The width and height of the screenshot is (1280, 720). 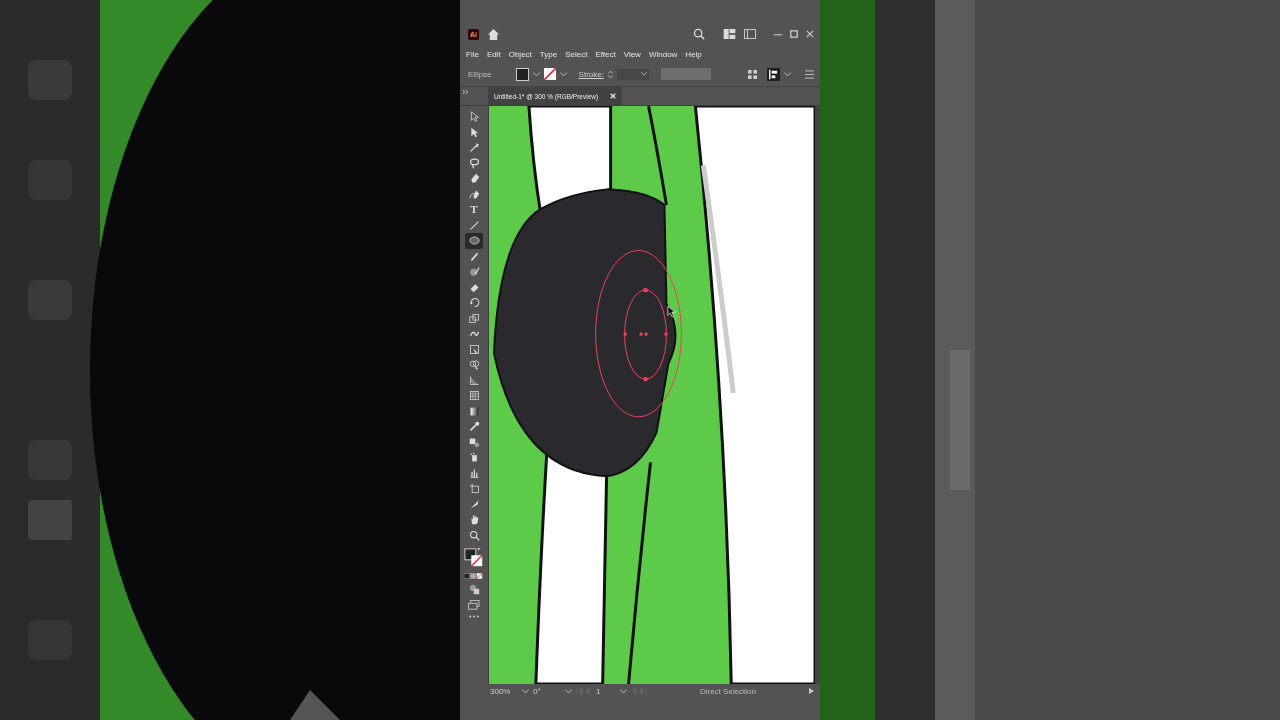 What do you see at coordinates (474, 558) in the screenshot?
I see `fill-stroke-icon` at bounding box center [474, 558].